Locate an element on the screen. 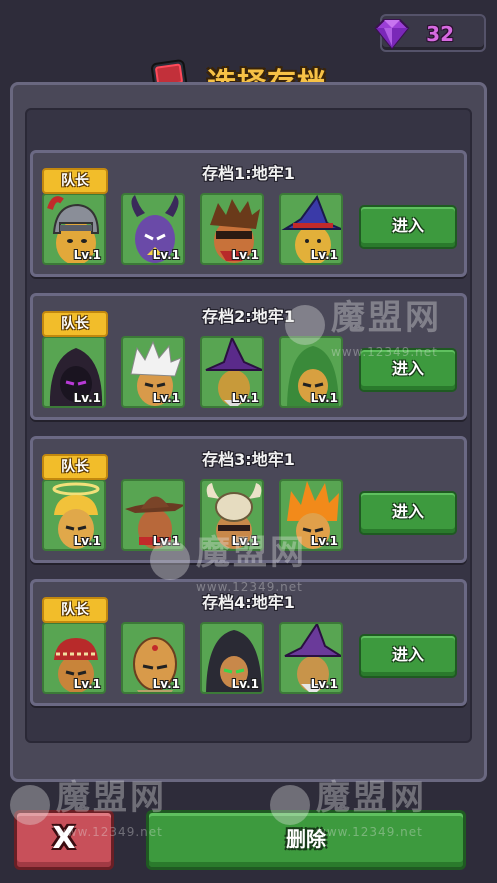 The height and width of the screenshot is (883, 497). close-button: X is located at coordinates (64, 840).